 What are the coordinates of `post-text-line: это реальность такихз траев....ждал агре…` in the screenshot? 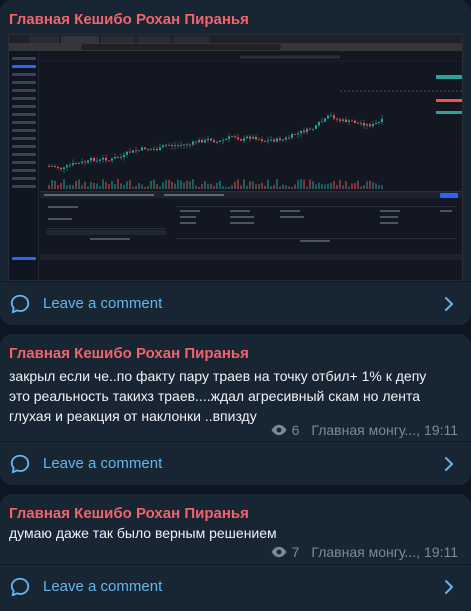 It's located at (215, 396).